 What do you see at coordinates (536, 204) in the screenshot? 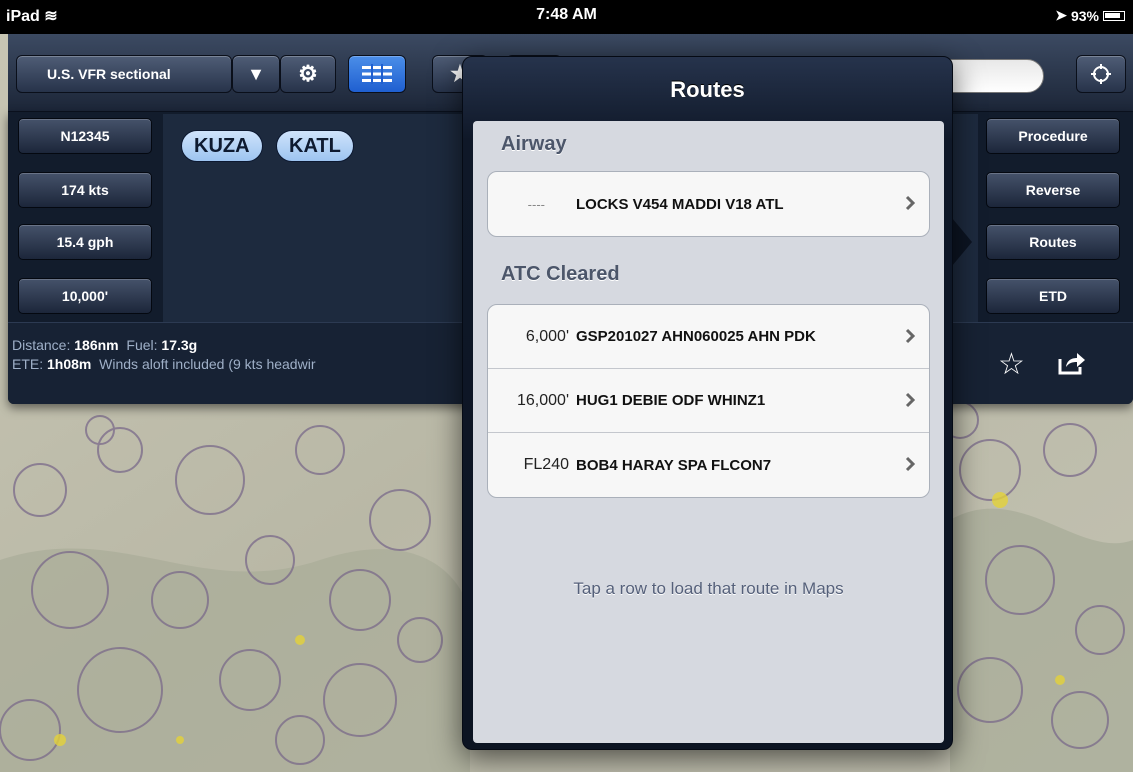
I see `route-altitude: ----` at bounding box center [536, 204].